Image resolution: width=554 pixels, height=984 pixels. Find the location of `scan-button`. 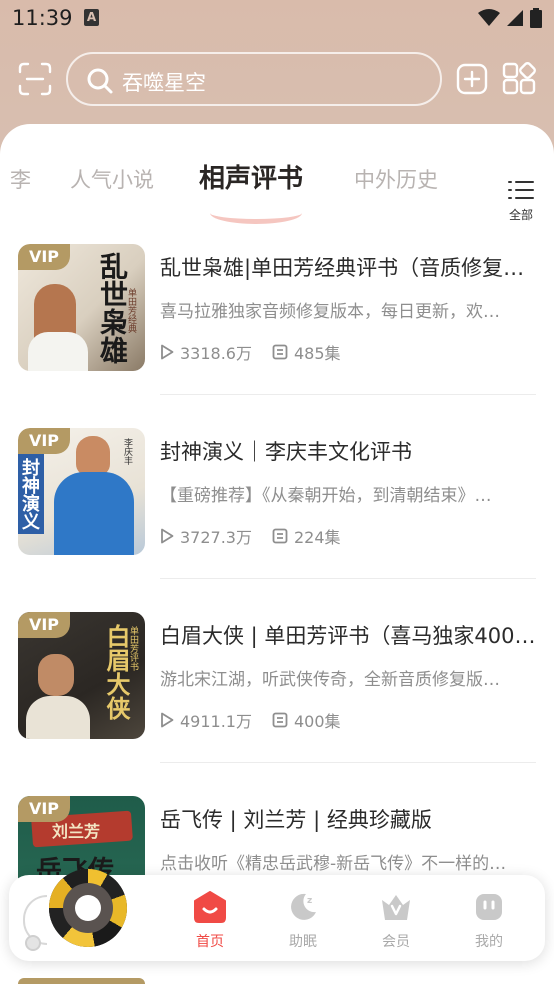

scan-button is located at coordinates (35, 79).